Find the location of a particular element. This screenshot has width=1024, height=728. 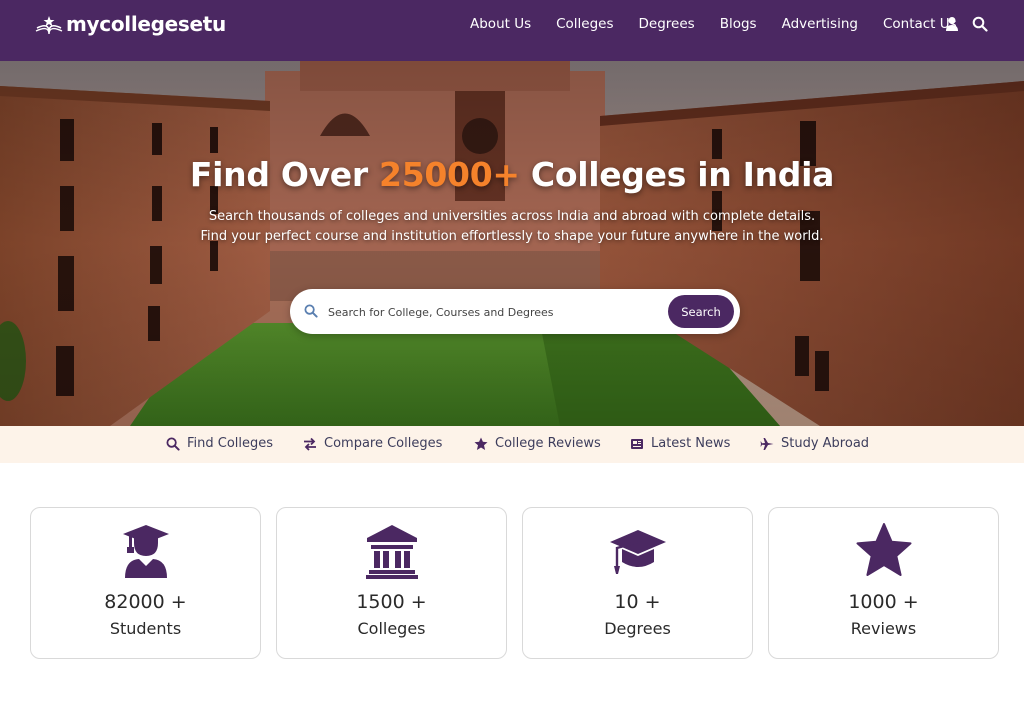

plane-icon is located at coordinates (767, 443).